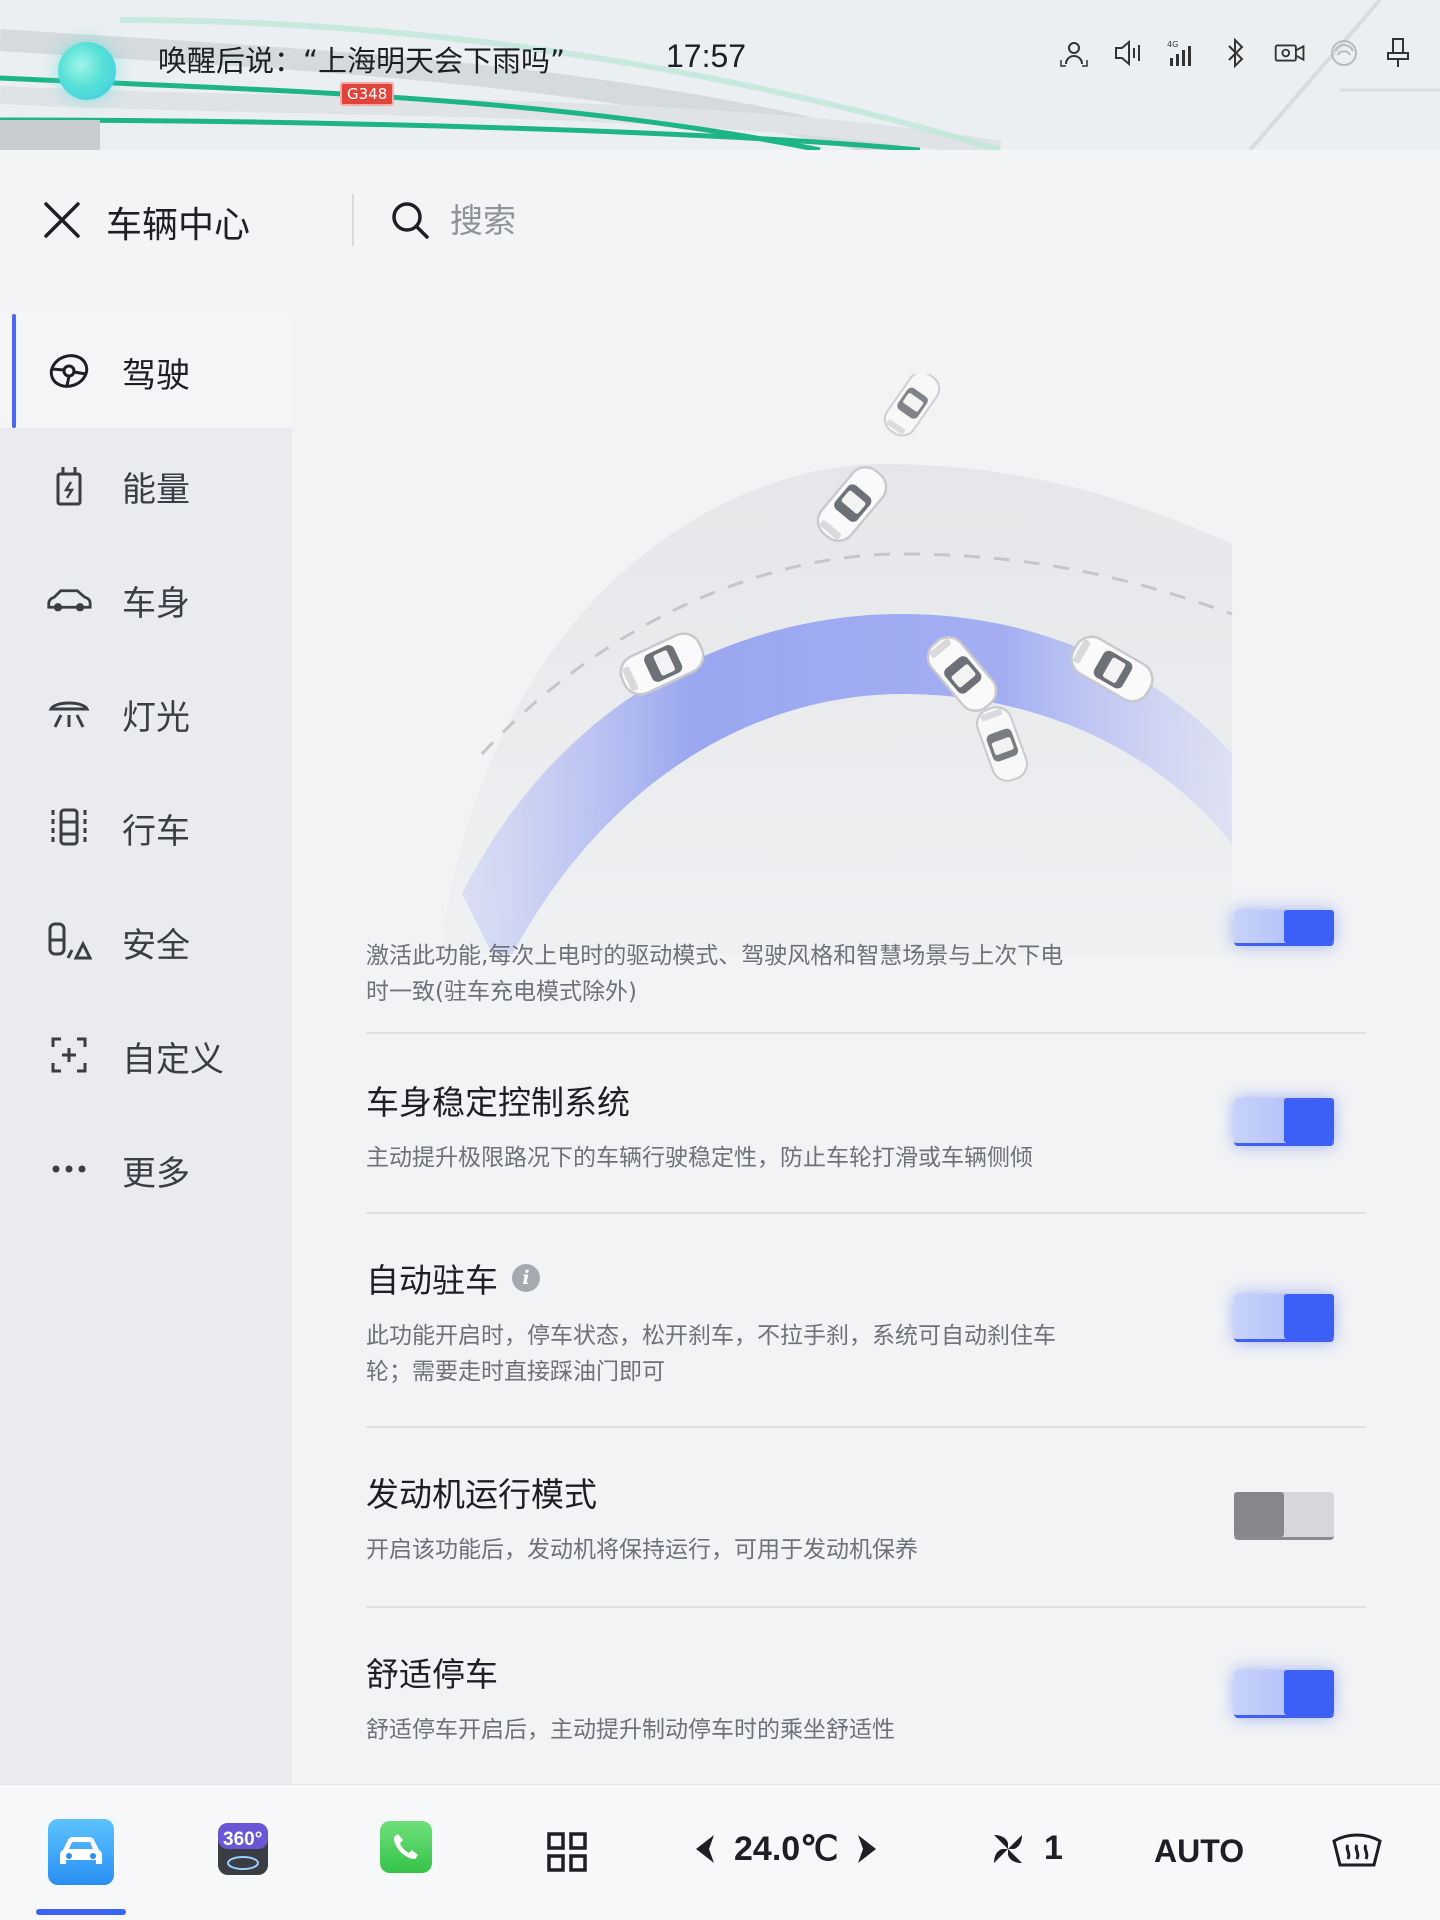  What do you see at coordinates (432, 1674) in the screenshot?
I see `setting-title: 舒适停车` at bounding box center [432, 1674].